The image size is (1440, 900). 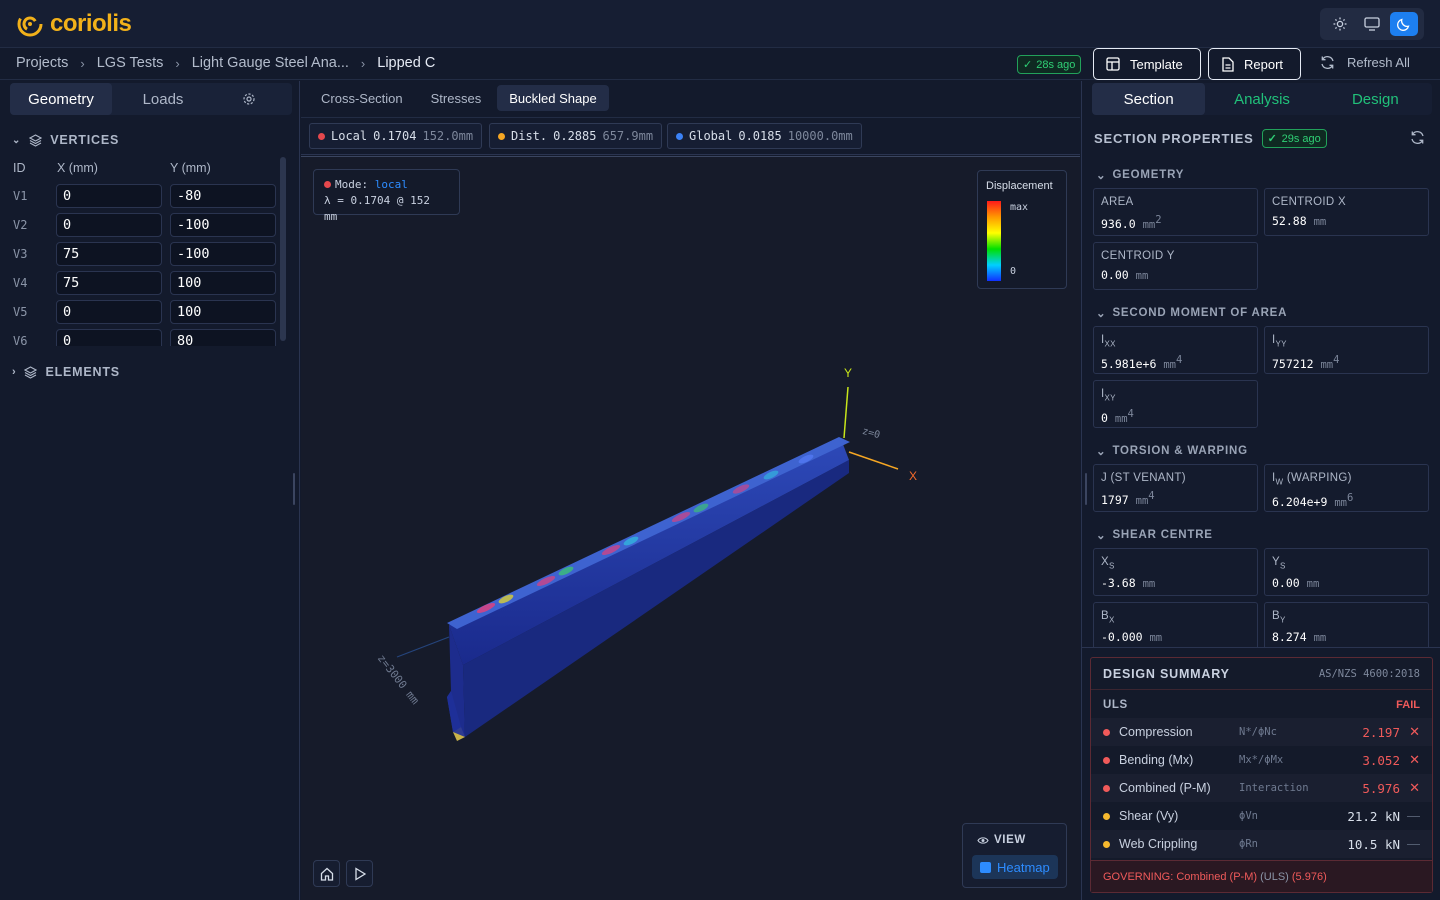 I want to click on tab-analysis: Analysis, so click(x=1261, y=99).